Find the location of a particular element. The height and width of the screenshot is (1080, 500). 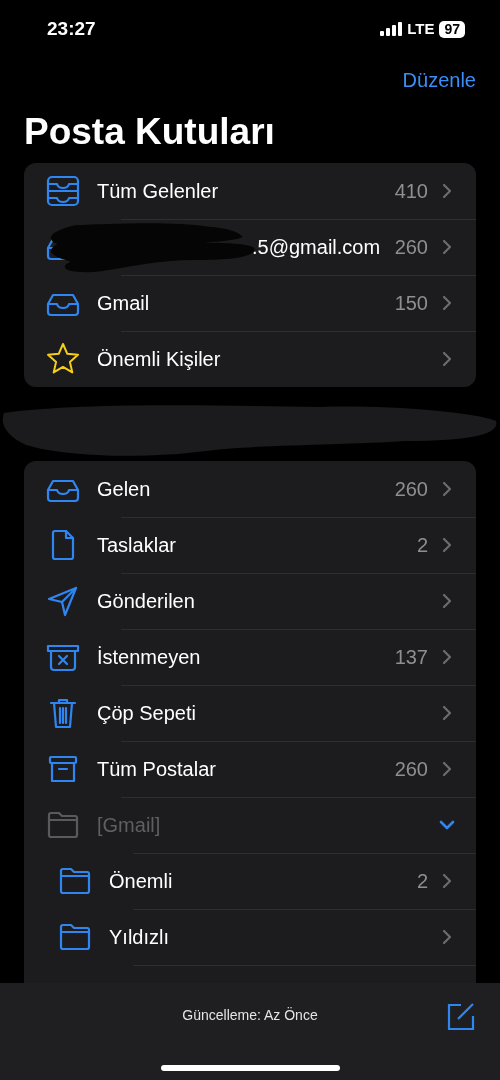

mailbox-row: Gönderilen is located at coordinates (250, 601).